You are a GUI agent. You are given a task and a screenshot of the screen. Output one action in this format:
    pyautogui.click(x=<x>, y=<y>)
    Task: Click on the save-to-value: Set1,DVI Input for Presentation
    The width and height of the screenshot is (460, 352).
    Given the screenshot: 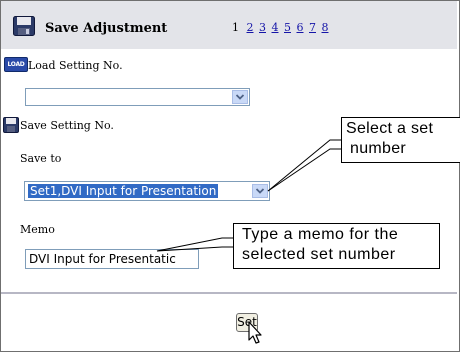 What is the action you would take?
    pyautogui.click(x=123, y=191)
    